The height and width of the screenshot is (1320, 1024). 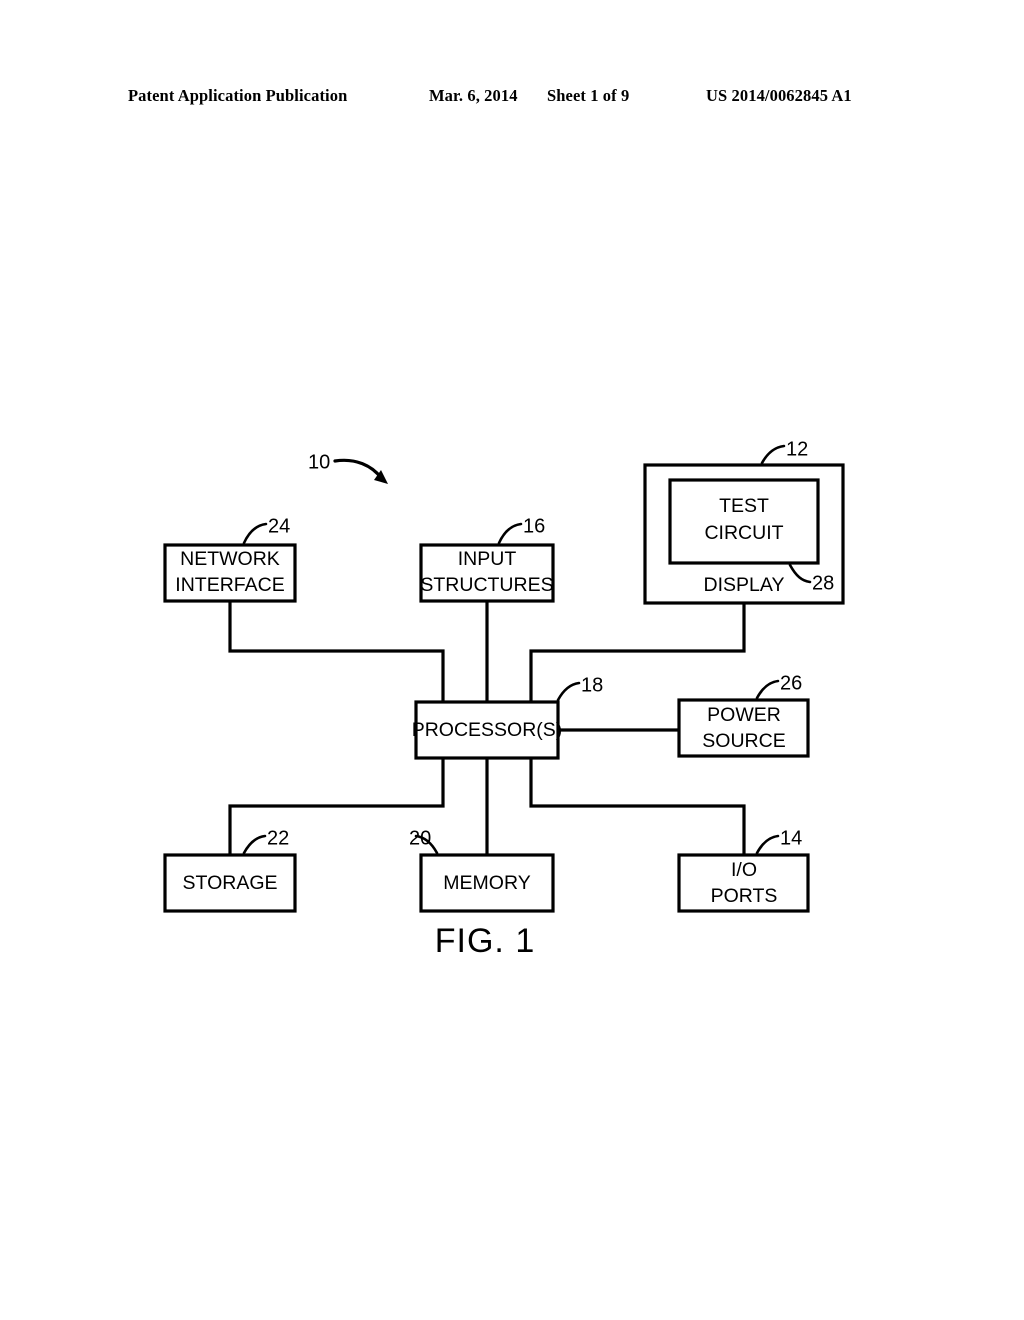 I want to click on block-processors: PROCESSOR(S) 18, so click(x=507, y=717).